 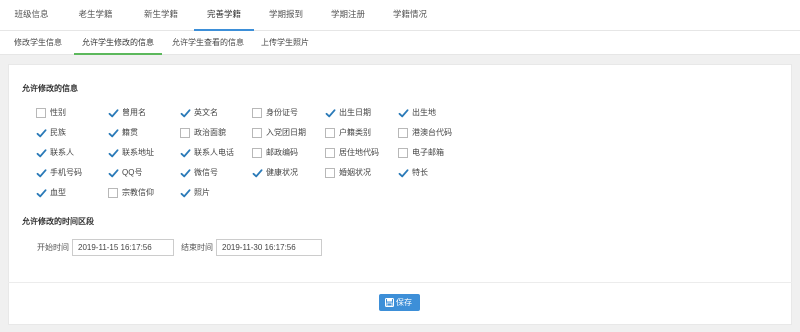 I want to click on tab-semester-registration: 学期注册, so click(x=348, y=15).